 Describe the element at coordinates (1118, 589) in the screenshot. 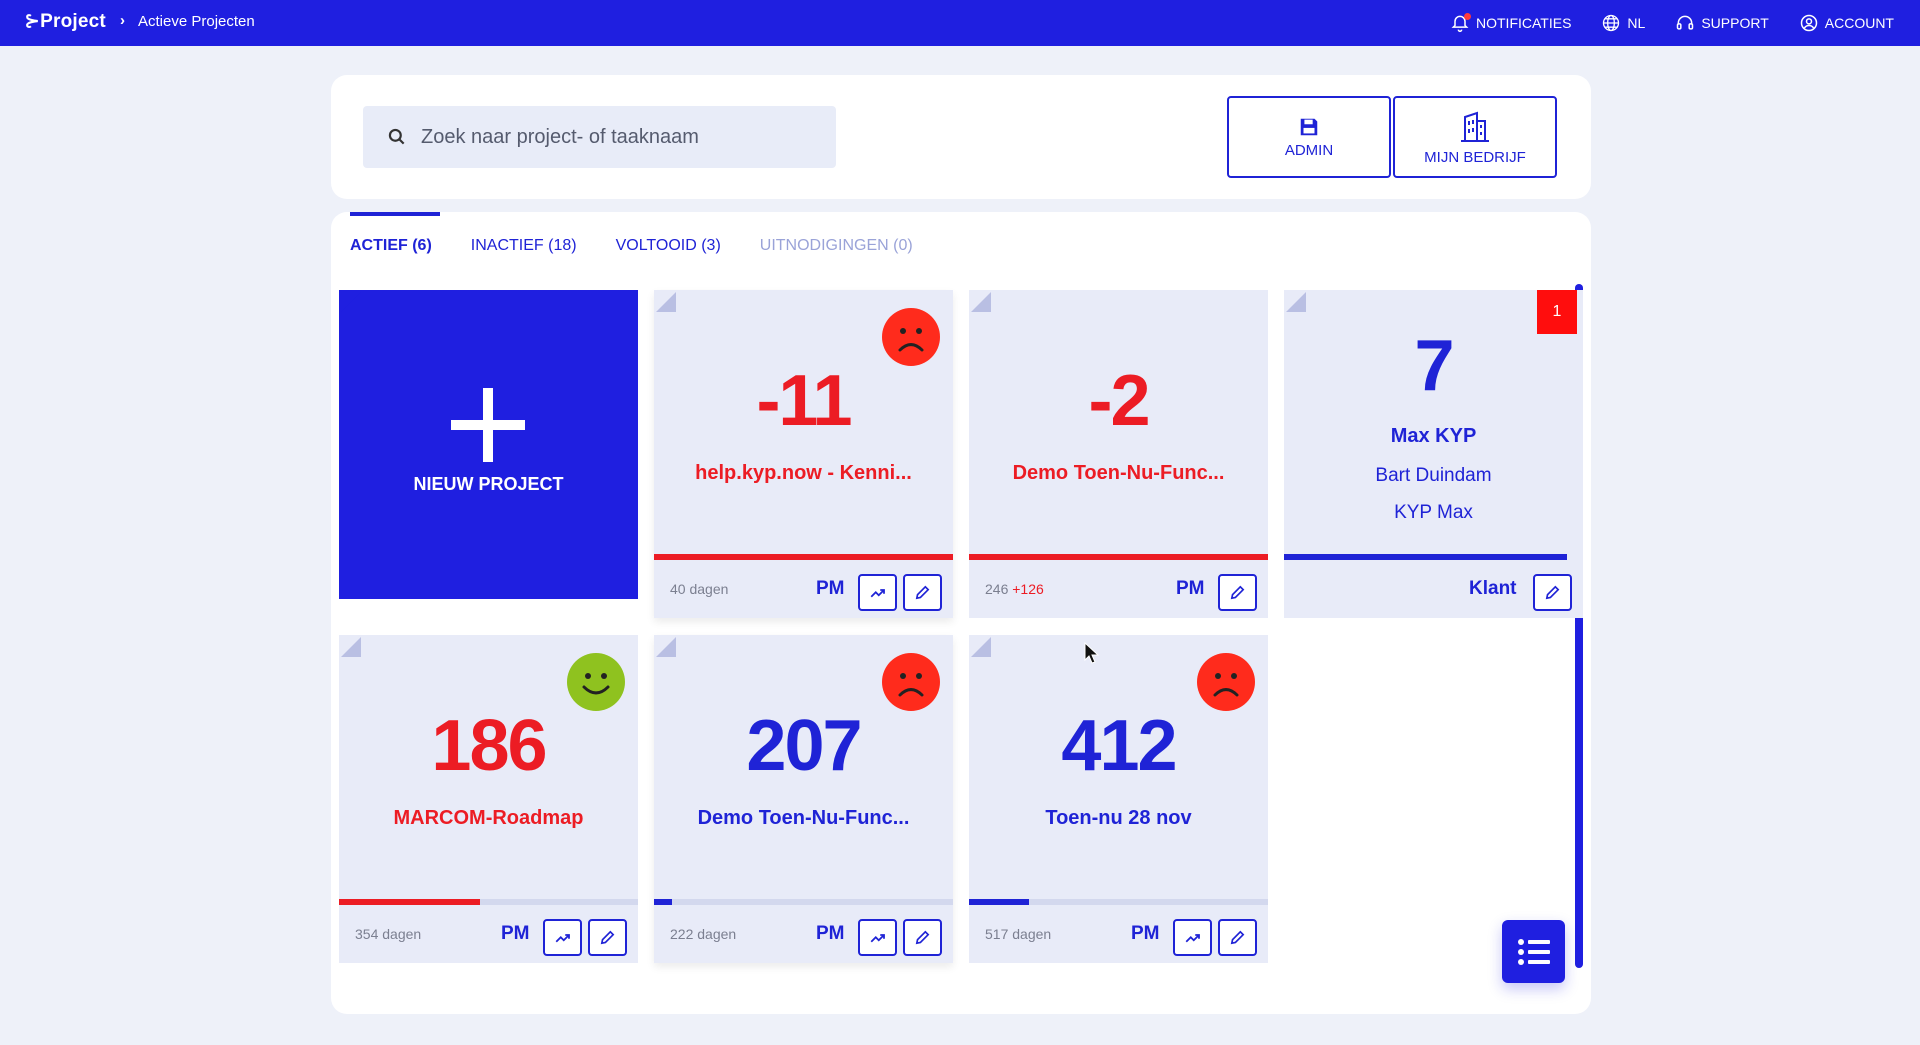

I see `card-footer: 246 +126 PM` at that location.